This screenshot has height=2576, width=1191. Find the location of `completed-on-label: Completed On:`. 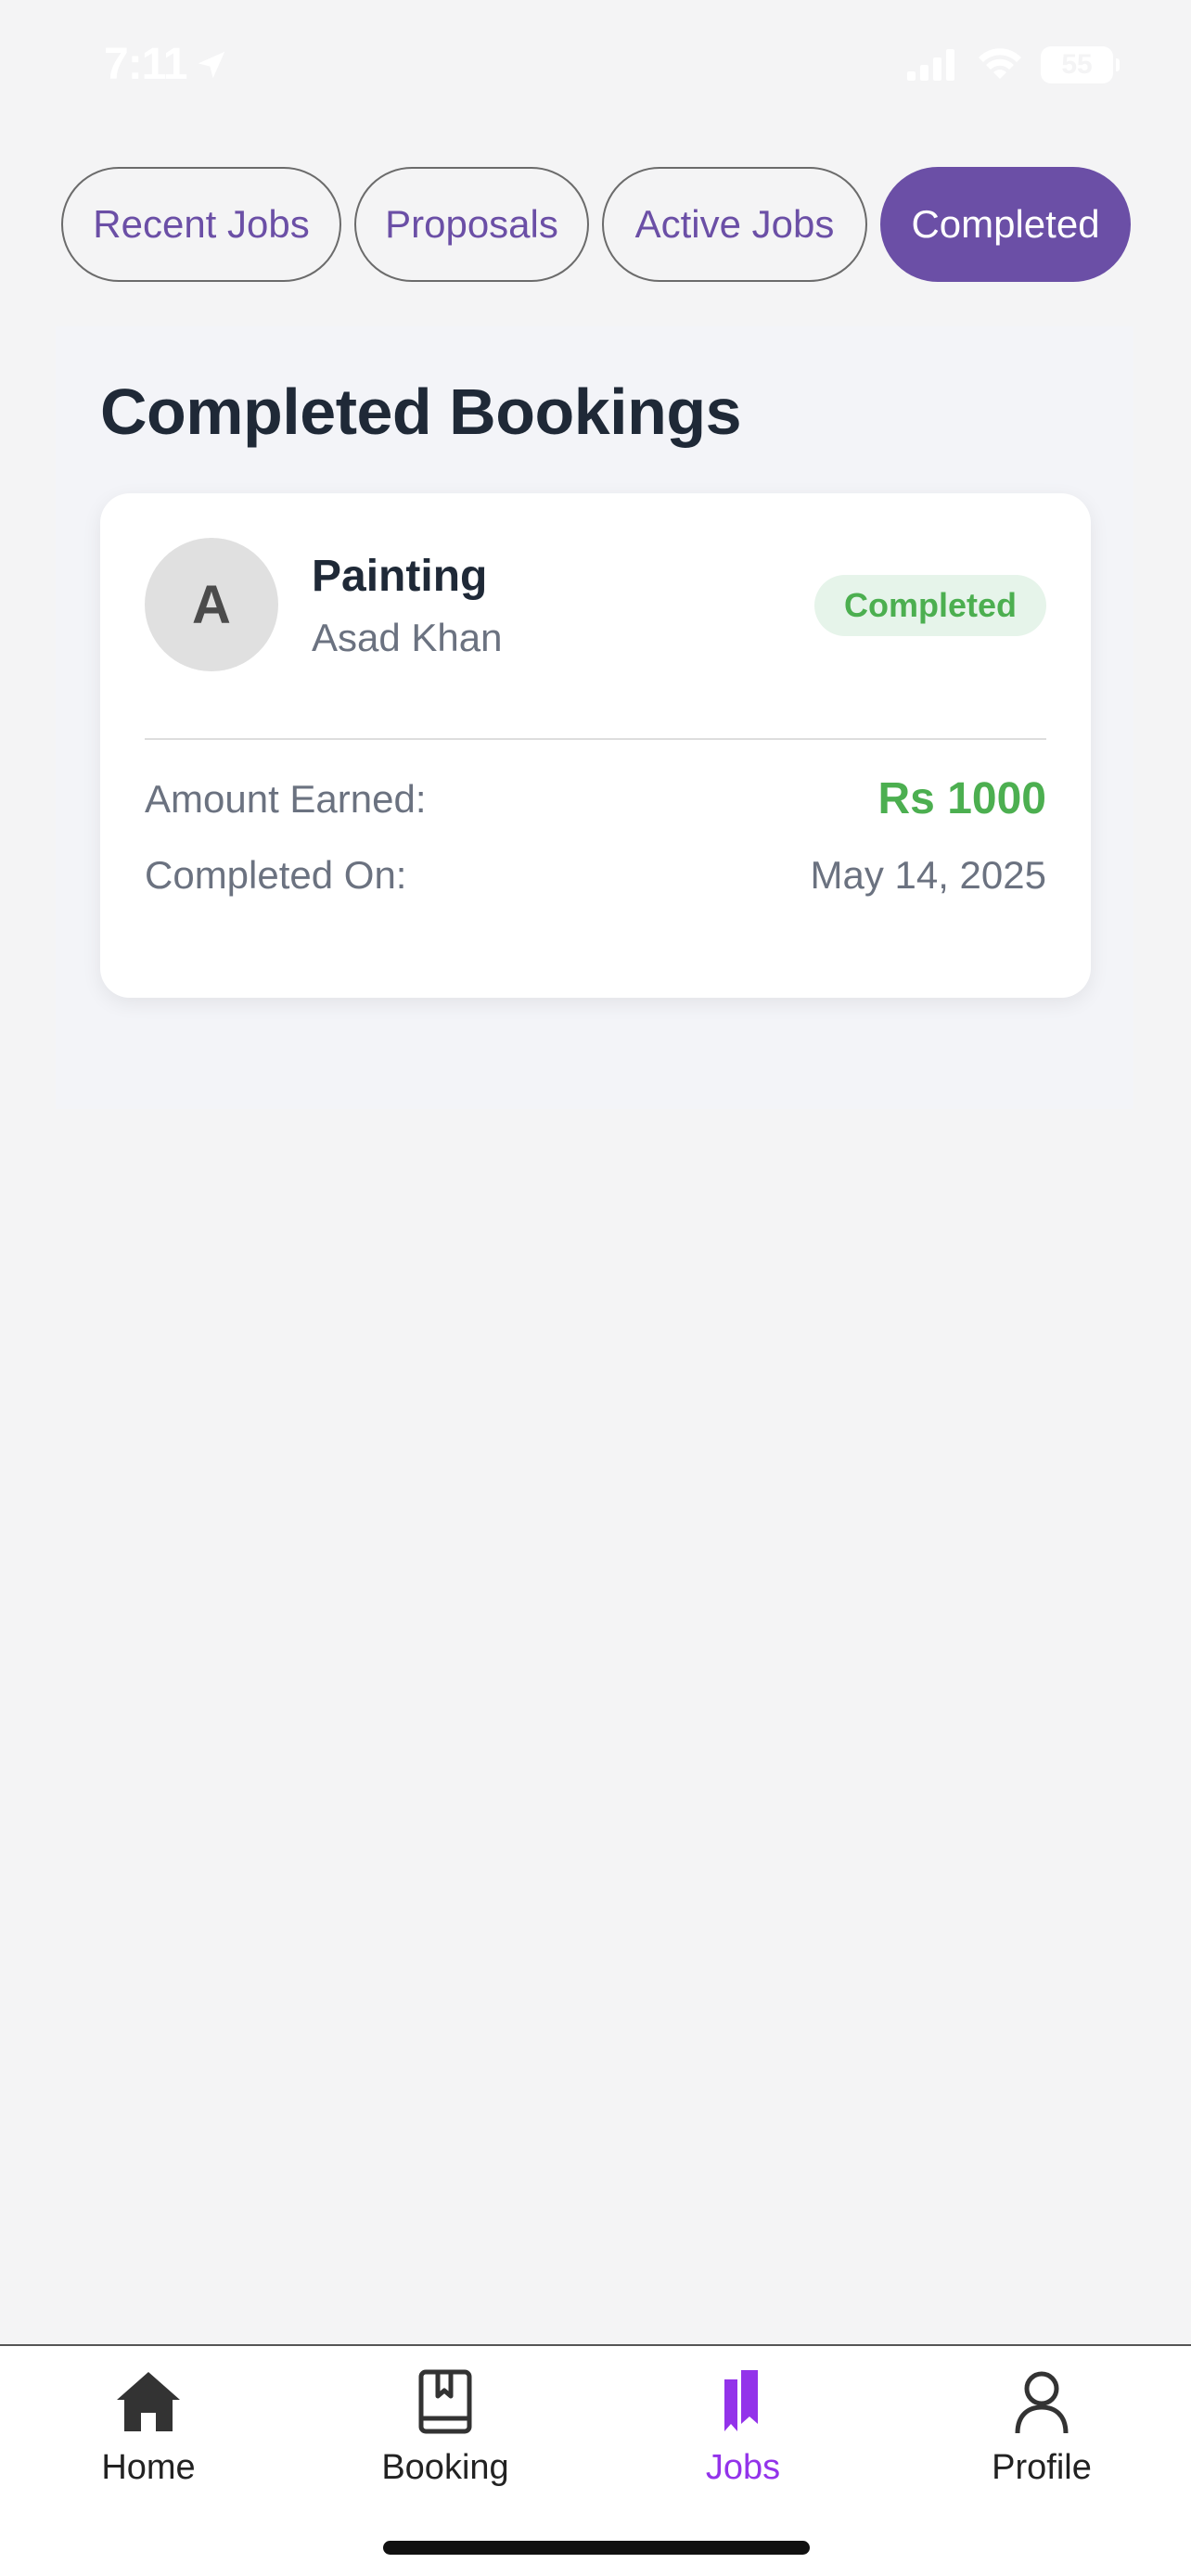

completed-on-label: Completed On: is located at coordinates (276, 875).